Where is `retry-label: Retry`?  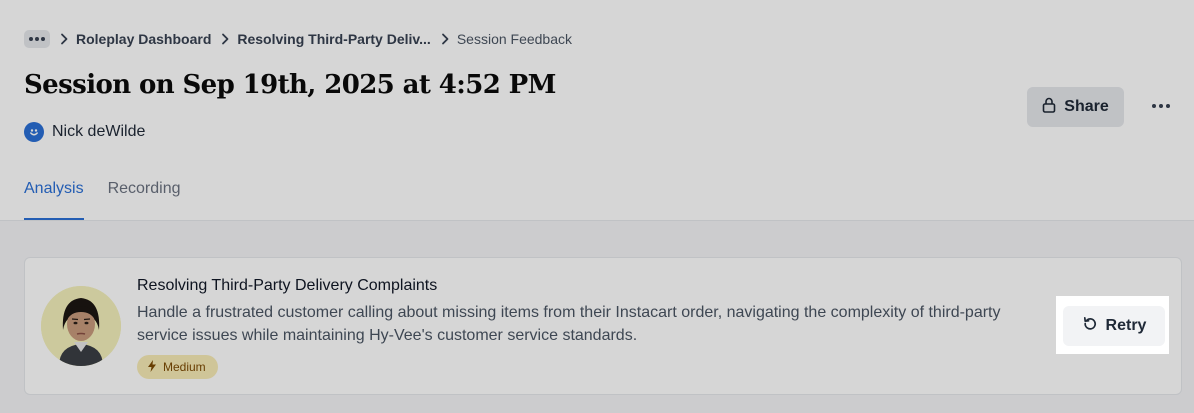 retry-label: Retry is located at coordinates (1126, 325).